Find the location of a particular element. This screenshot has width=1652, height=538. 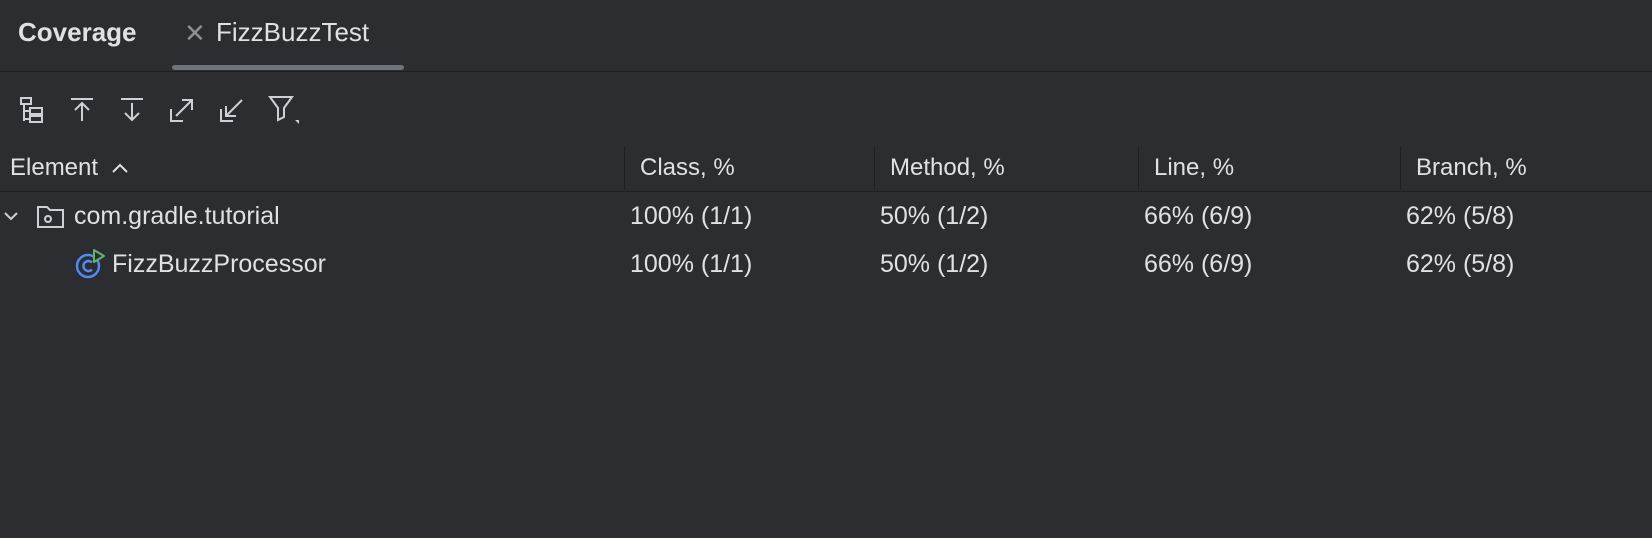

arrow-down-left-icon is located at coordinates (231, 110).